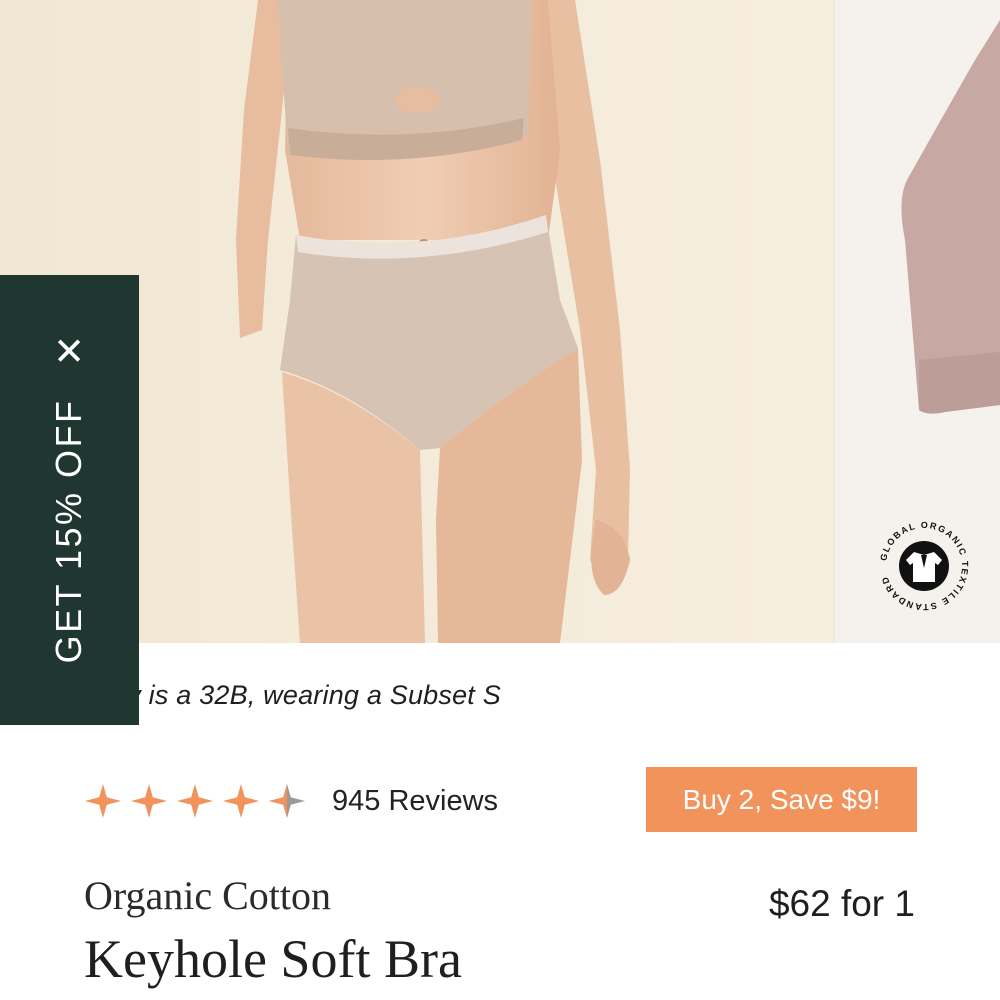  I want to click on bundle-offer-badge: Buy 2, Save $9!, so click(781, 799).